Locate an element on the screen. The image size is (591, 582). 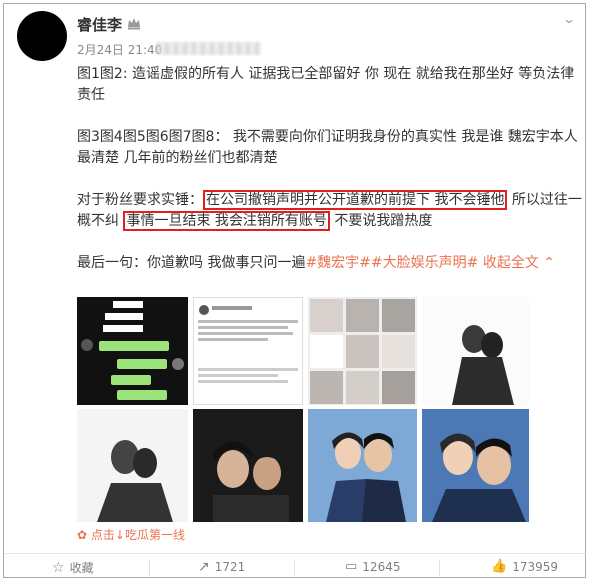
favorite-label: 收藏 is located at coordinates (81, 568).